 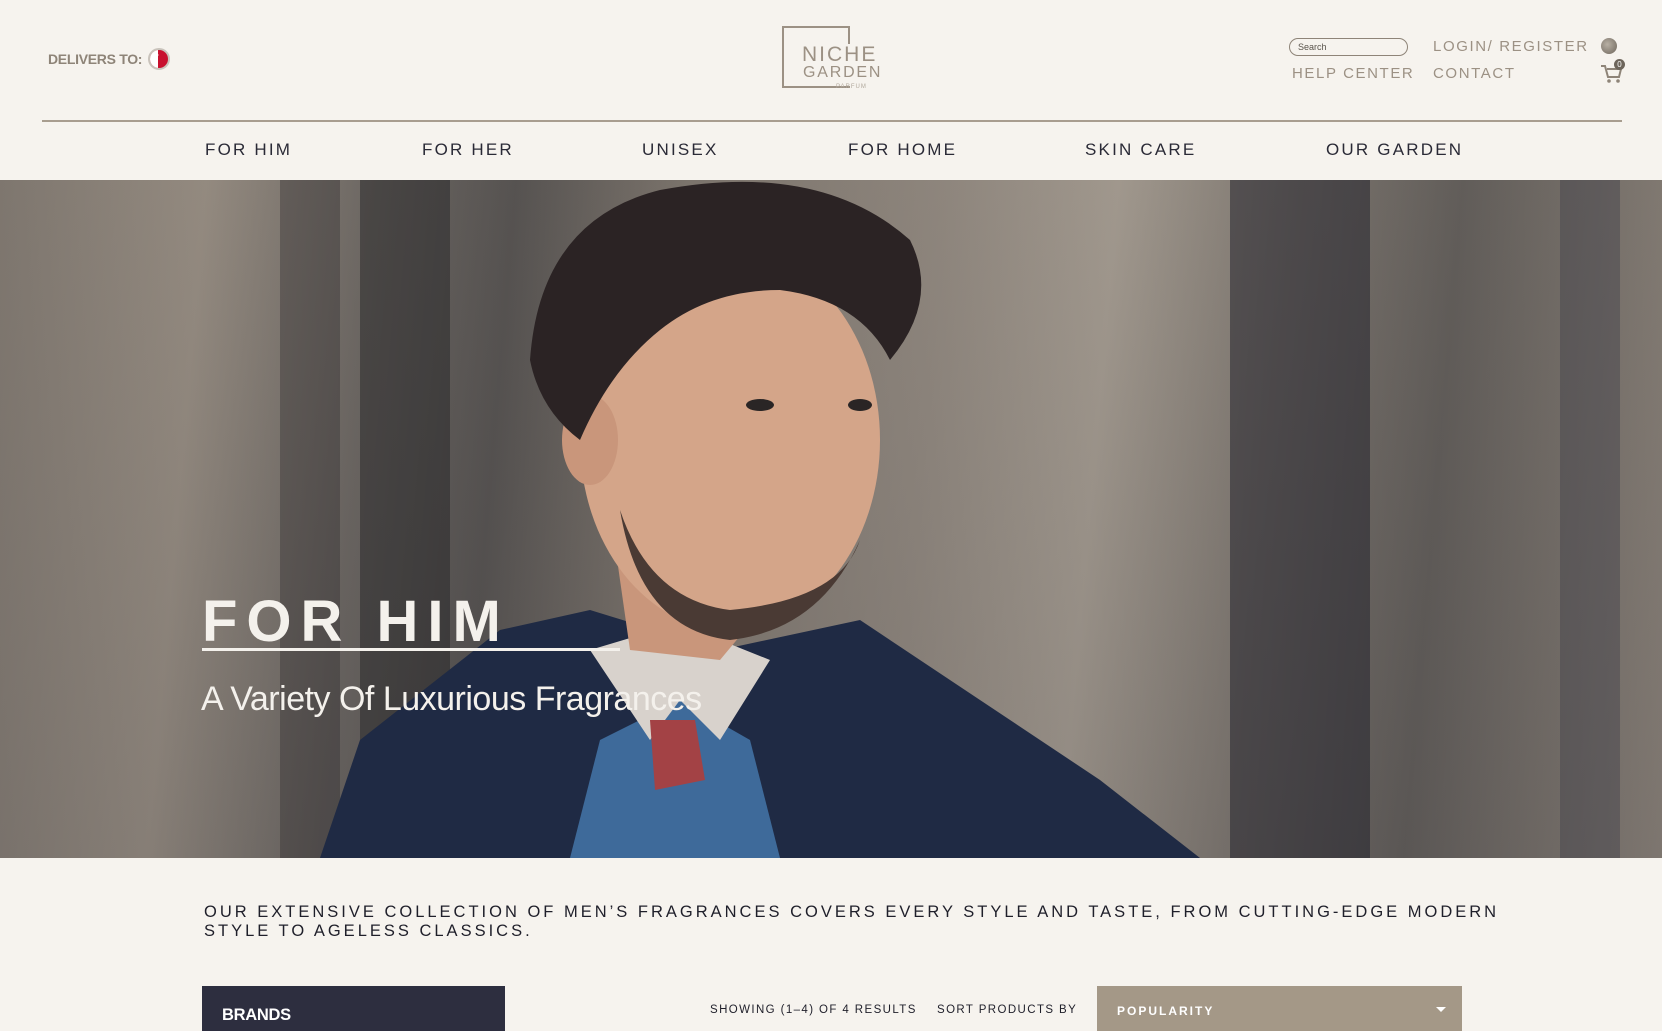 What do you see at coordinates (832, 121) in the screenshot?
I see `header-divider` at bounding box center [832, 121].